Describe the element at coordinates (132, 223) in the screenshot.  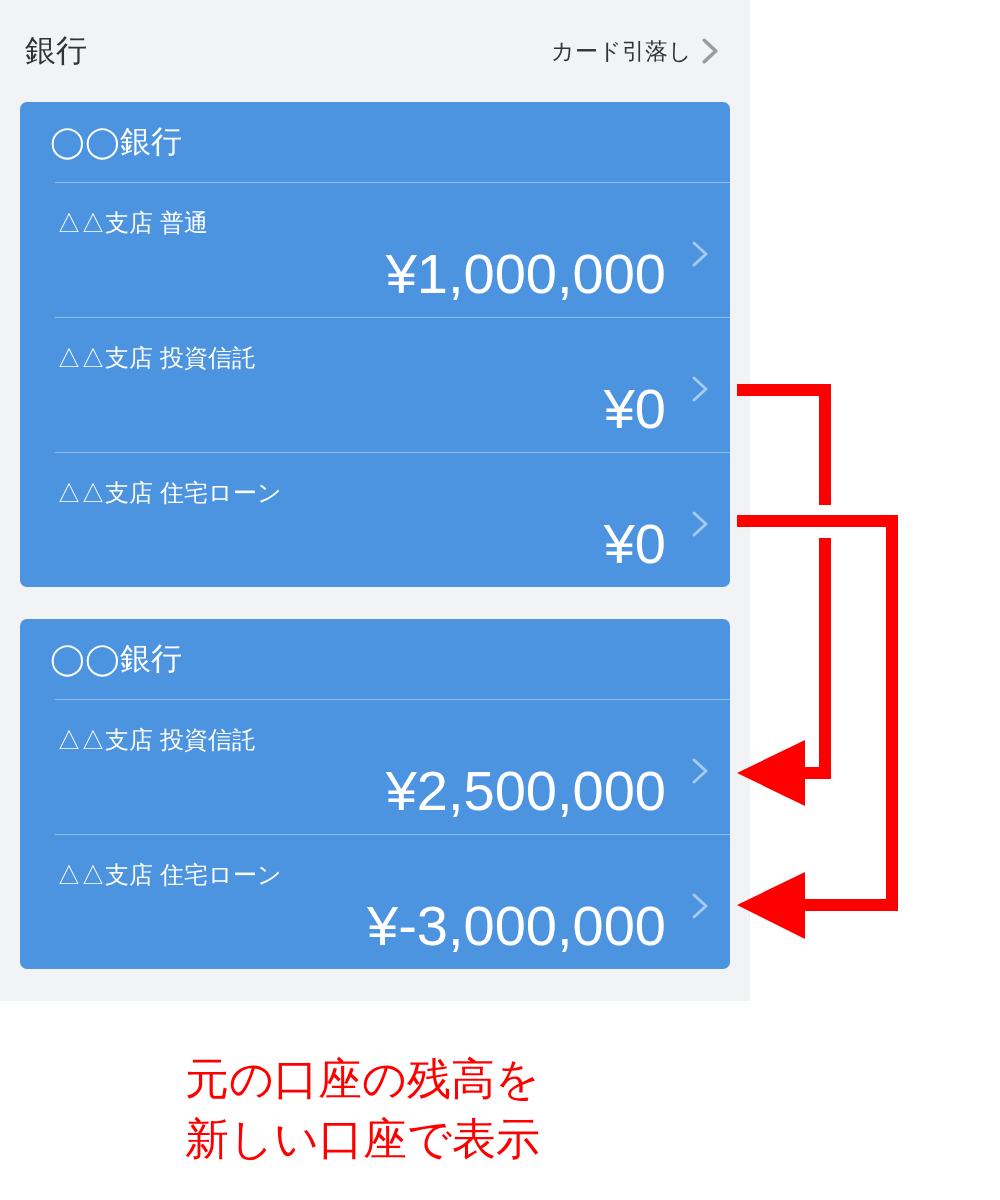
I see `account-name: △△支店 普通` at that location.